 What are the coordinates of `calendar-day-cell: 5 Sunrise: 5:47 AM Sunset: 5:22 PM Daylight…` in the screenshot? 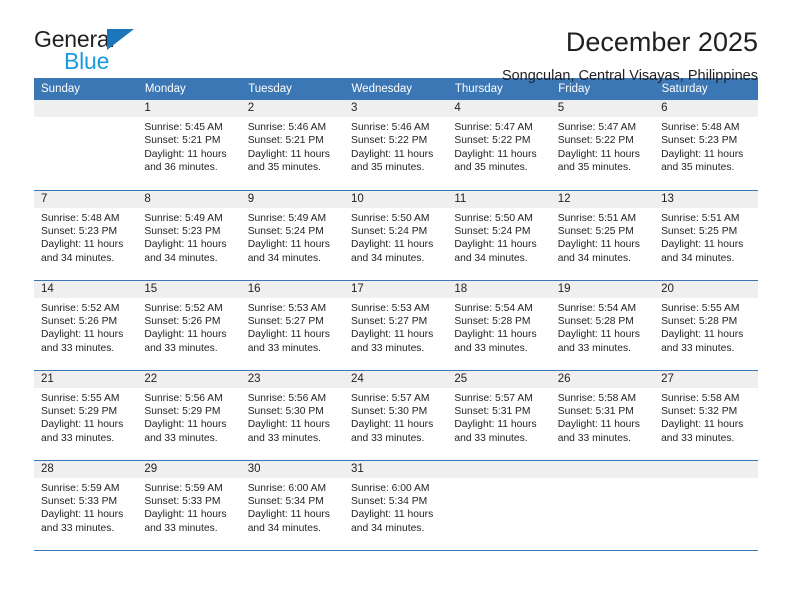 It's located at (602, 145).